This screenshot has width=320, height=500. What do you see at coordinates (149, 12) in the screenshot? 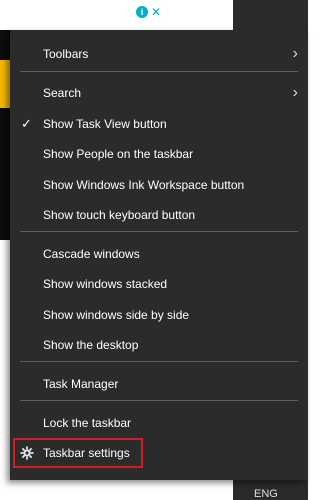
I see `ad-controls: i ✕` at bounding box center [149, 12].